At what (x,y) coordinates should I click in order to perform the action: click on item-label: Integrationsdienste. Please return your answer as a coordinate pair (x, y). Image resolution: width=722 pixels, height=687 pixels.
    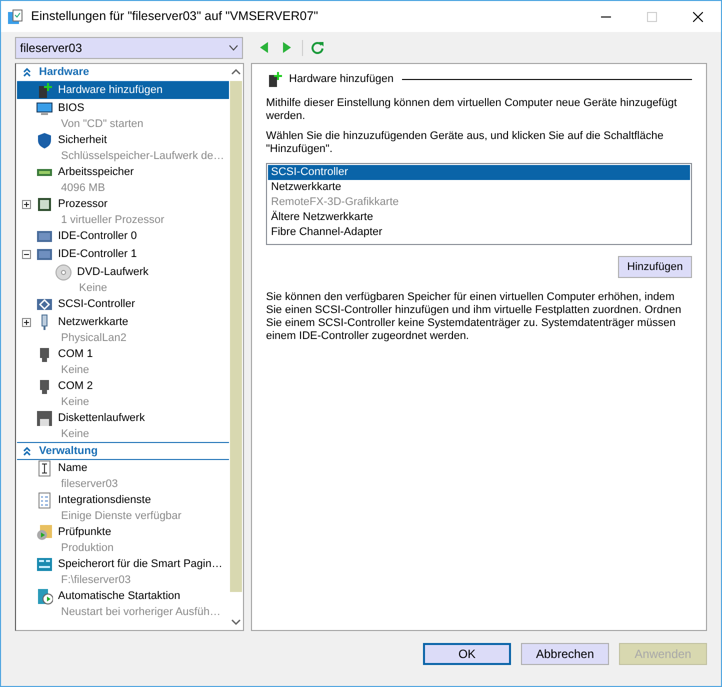
    Looking at the image, I should click on (104, 500).